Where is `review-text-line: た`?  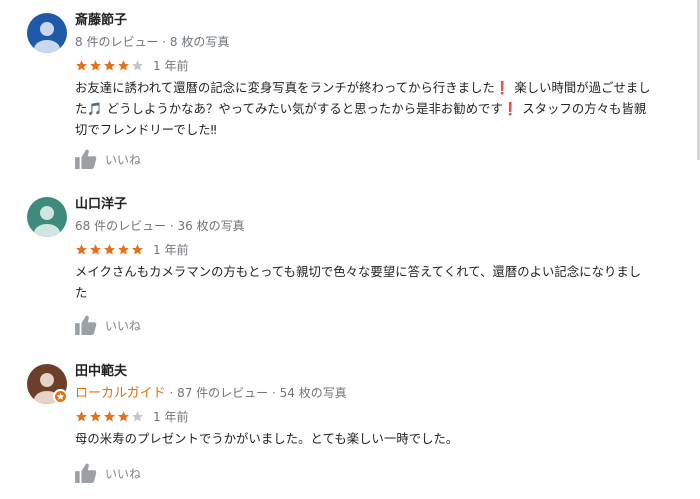 review-text-line: た is located at coordinates (81, 293).